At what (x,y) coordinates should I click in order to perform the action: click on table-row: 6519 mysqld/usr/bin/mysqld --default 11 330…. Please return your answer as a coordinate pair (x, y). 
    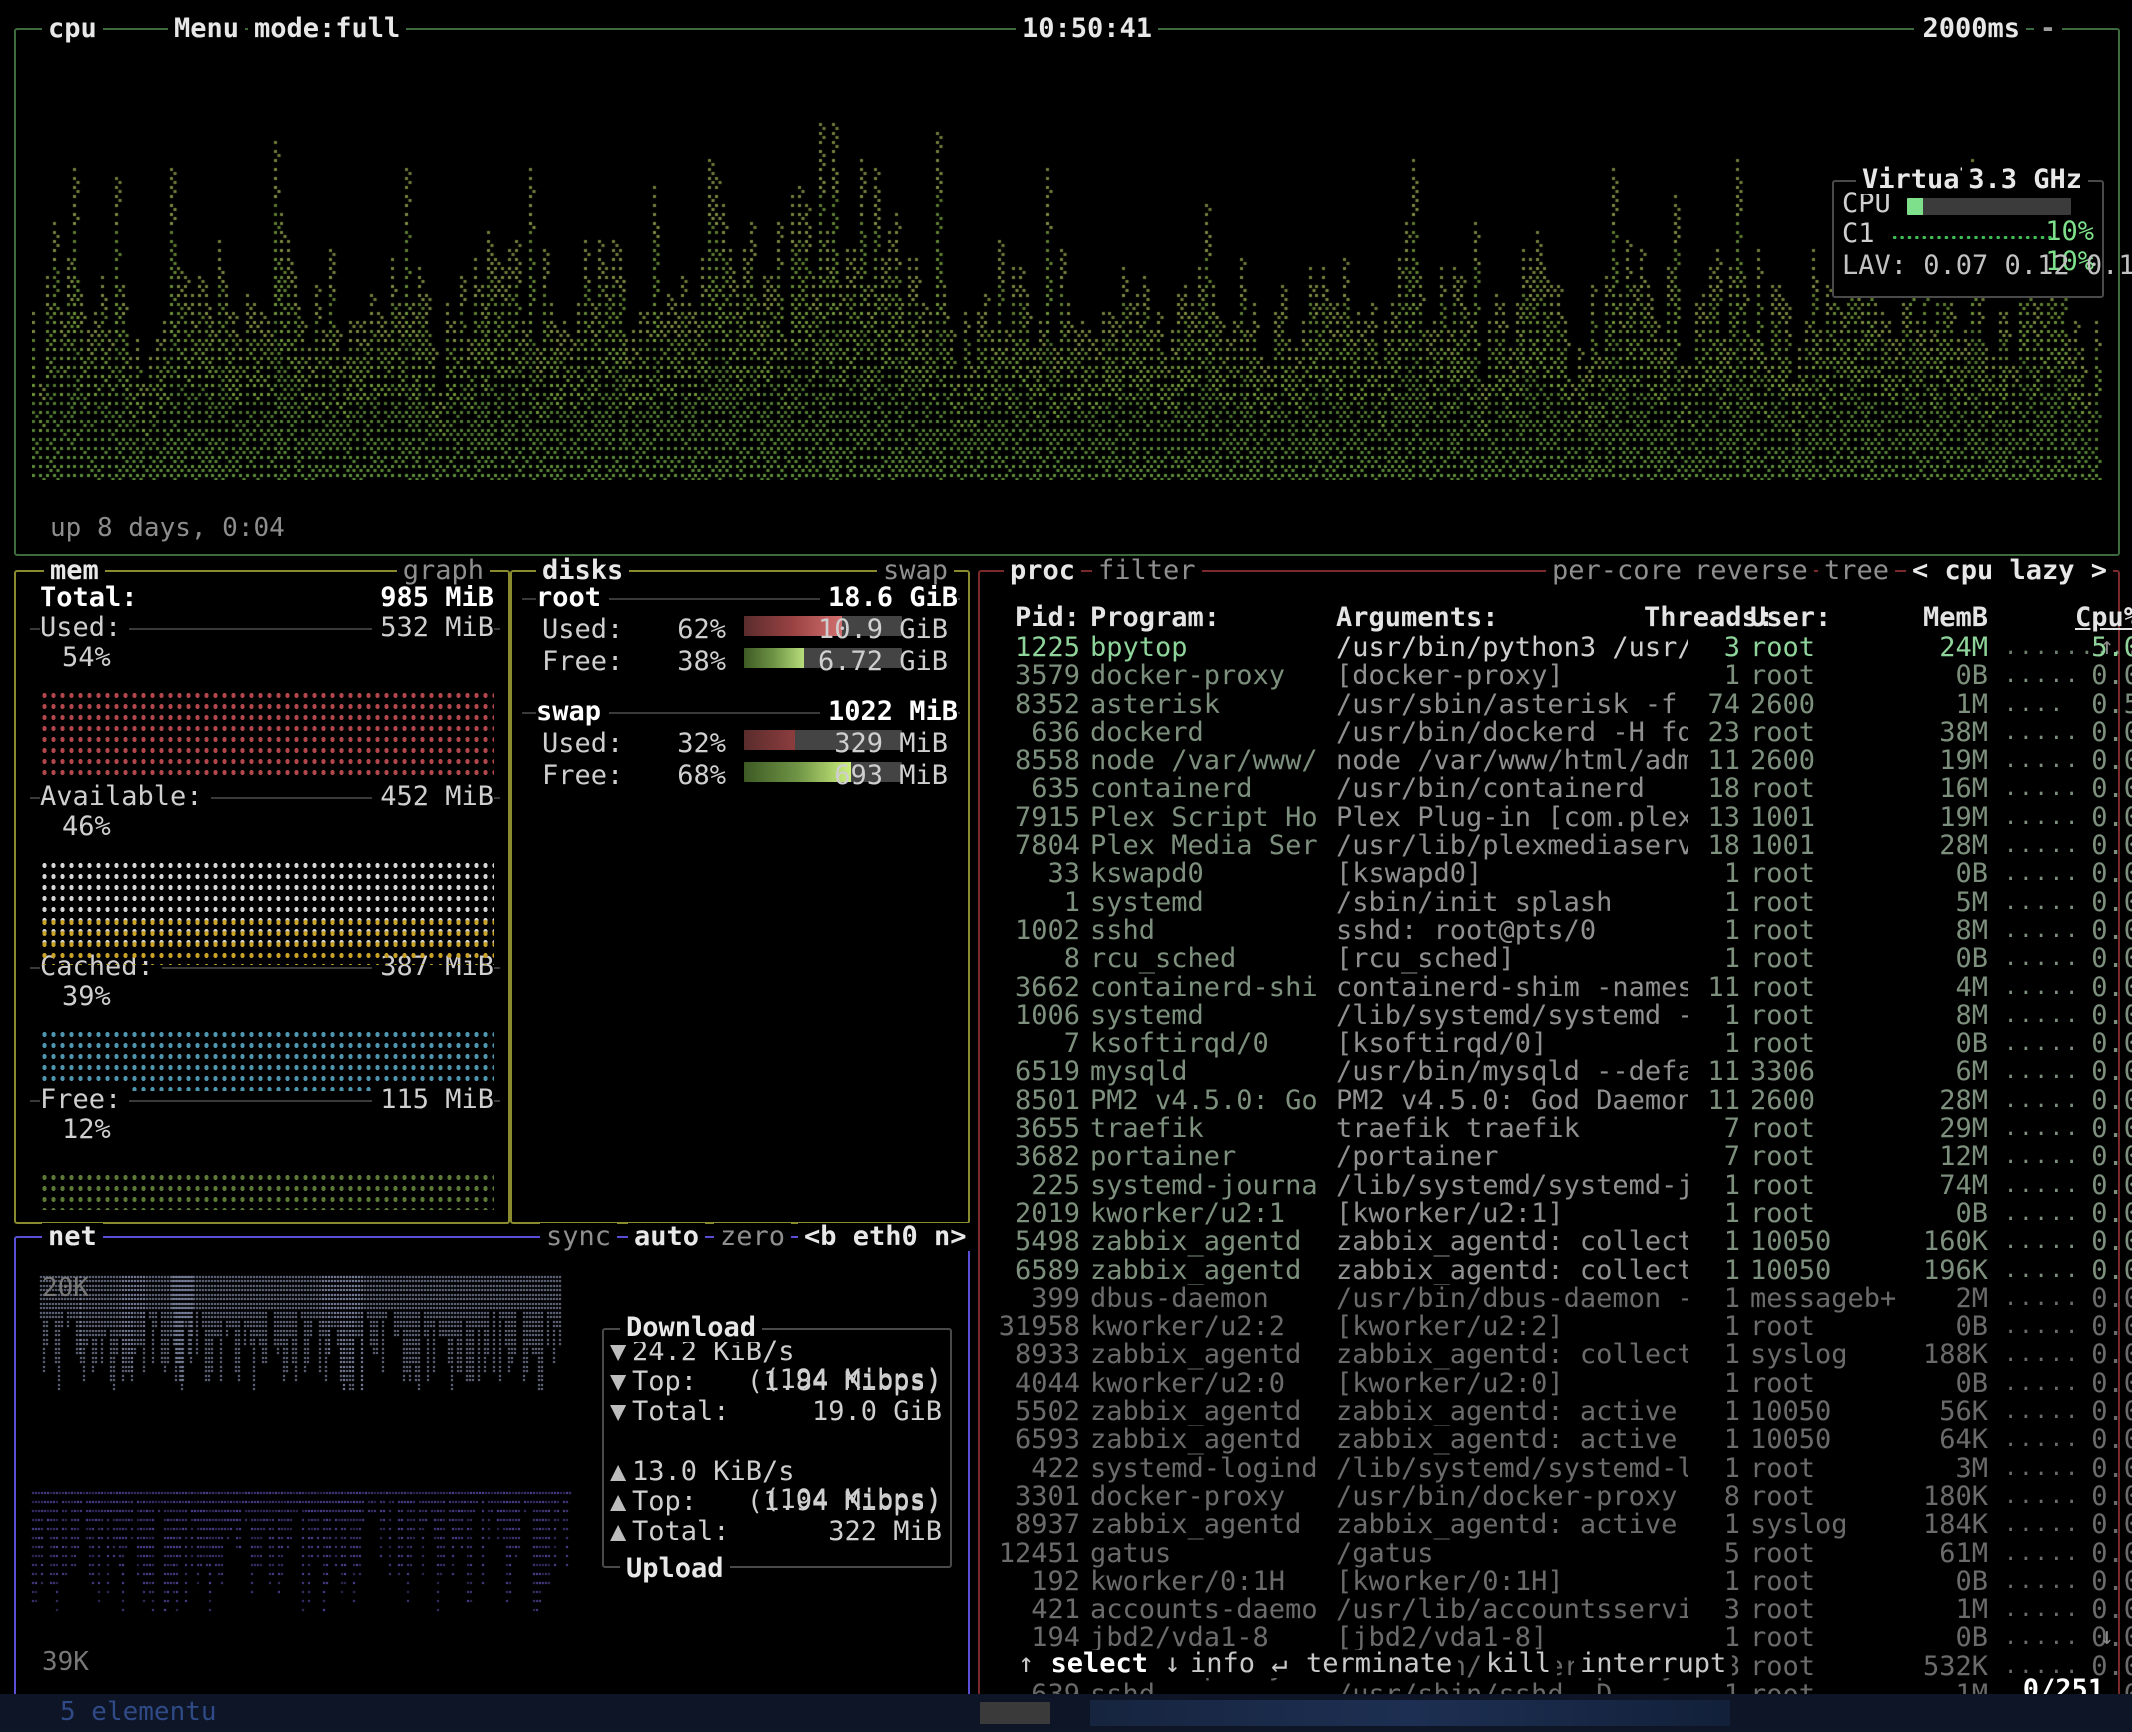
    Looking at the image, I should click on (1563, 1072).